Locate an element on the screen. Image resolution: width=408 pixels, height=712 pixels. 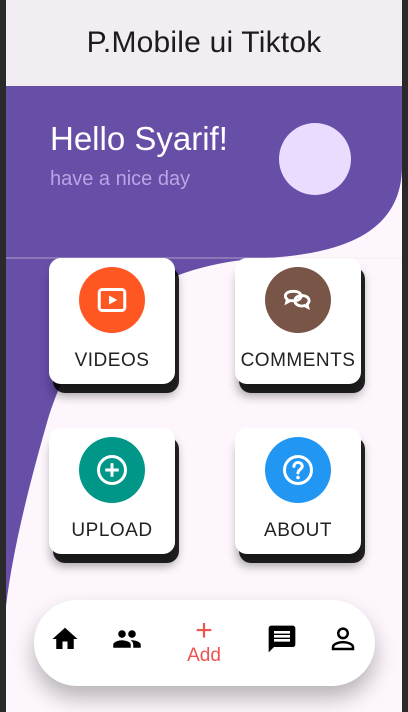
person-icon is located at coordinates (343, 639).